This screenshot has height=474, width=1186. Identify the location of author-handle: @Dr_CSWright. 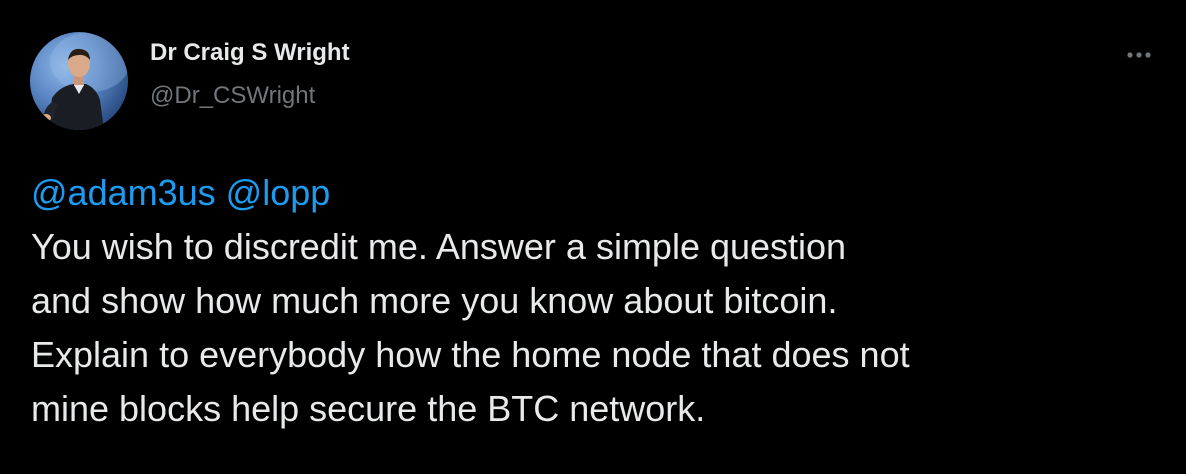
(232, 96).